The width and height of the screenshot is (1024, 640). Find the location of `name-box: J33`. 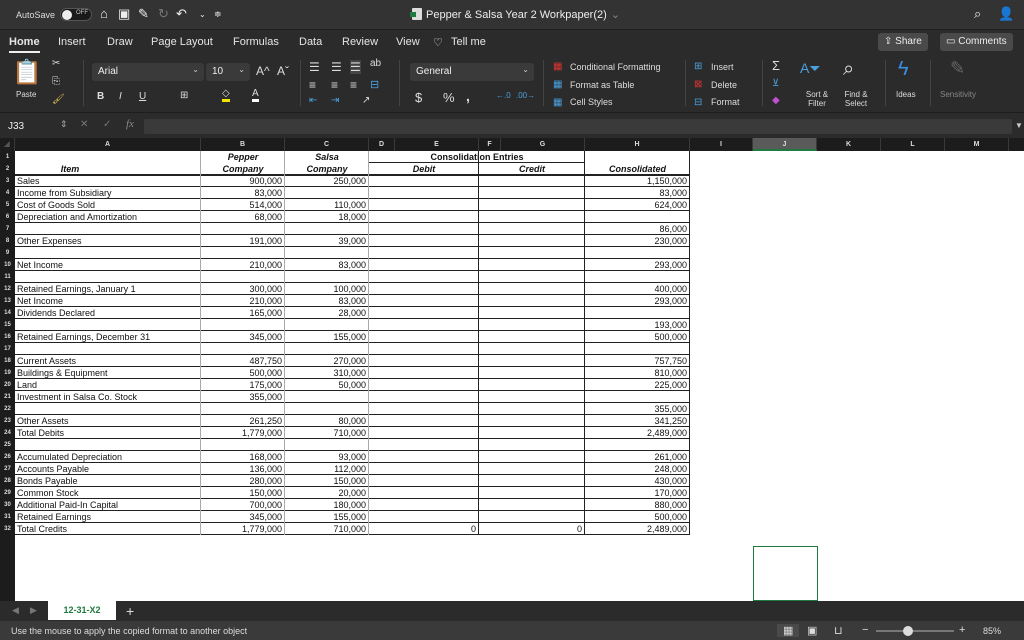

name-box: J33 is located at coordinates (16, 126).